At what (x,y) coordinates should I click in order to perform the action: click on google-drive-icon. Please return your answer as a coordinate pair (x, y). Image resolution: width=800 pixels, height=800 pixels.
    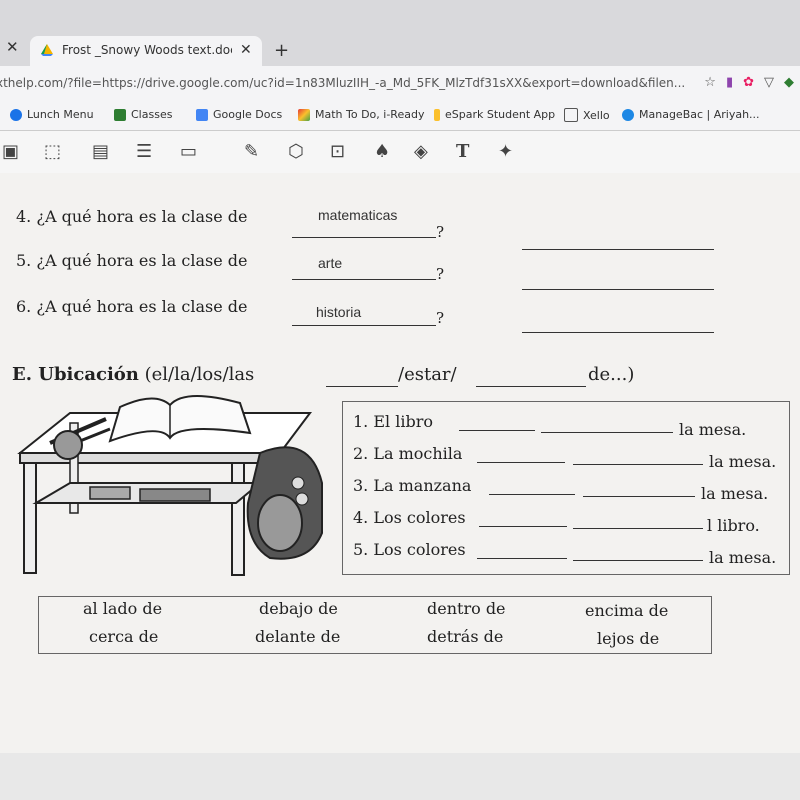
    Looking at the image, I should click on (47, 50).